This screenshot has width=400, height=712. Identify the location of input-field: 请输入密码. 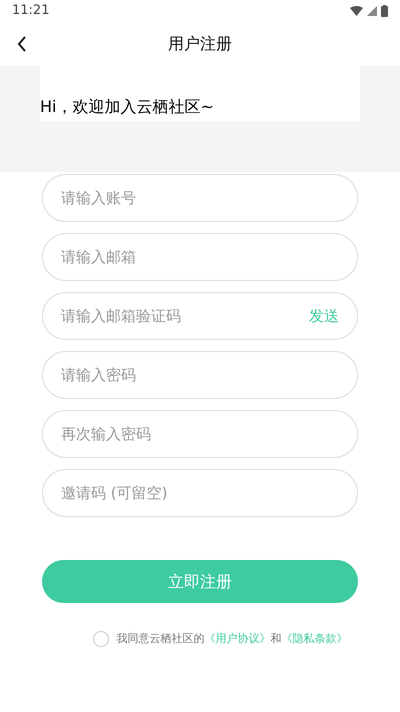
(200, 375).